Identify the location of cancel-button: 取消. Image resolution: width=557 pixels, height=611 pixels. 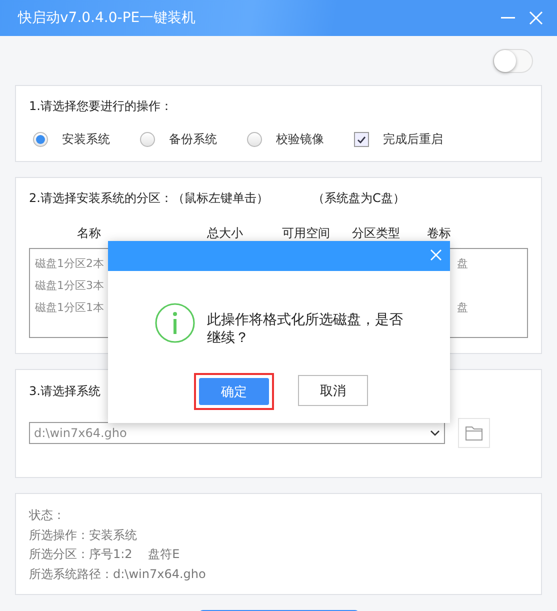
(333, 390).